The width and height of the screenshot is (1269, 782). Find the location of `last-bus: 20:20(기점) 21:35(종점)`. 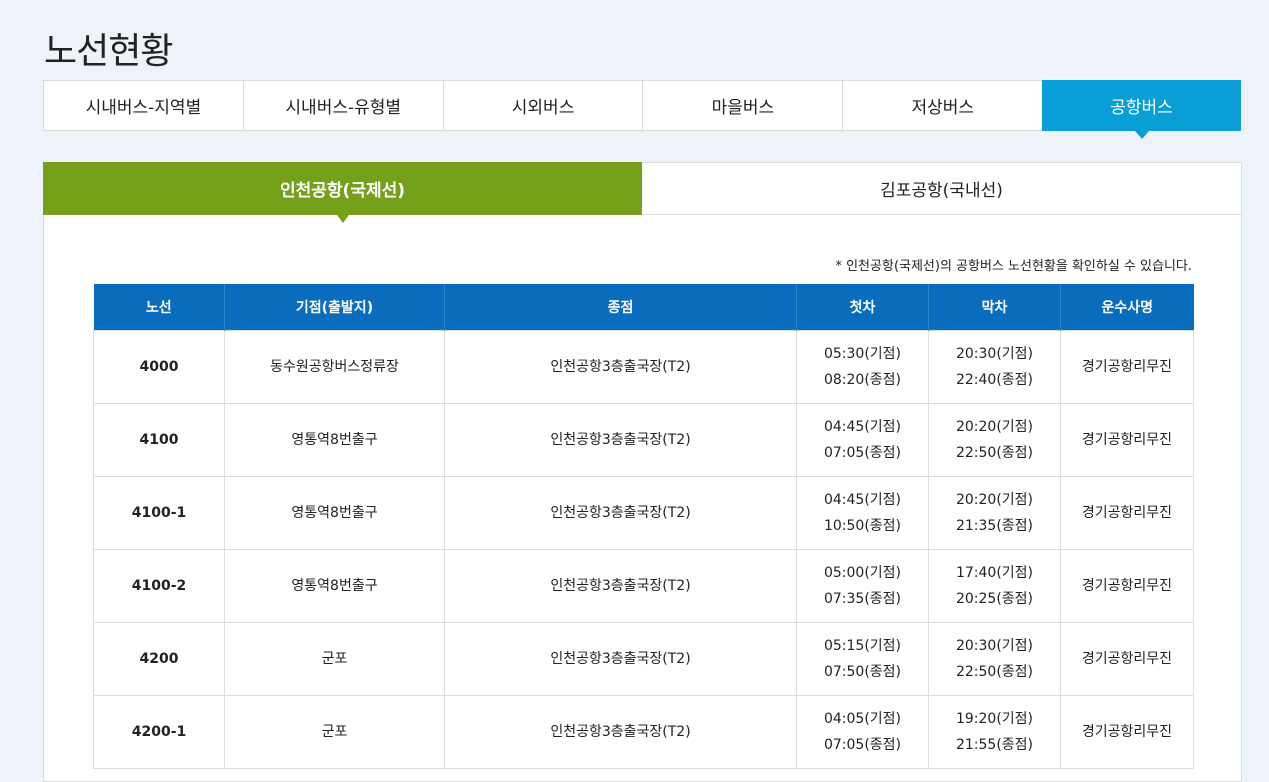

last-bus: 20:20(기점) 21:35(종점) is located at coordinates (994, 513).